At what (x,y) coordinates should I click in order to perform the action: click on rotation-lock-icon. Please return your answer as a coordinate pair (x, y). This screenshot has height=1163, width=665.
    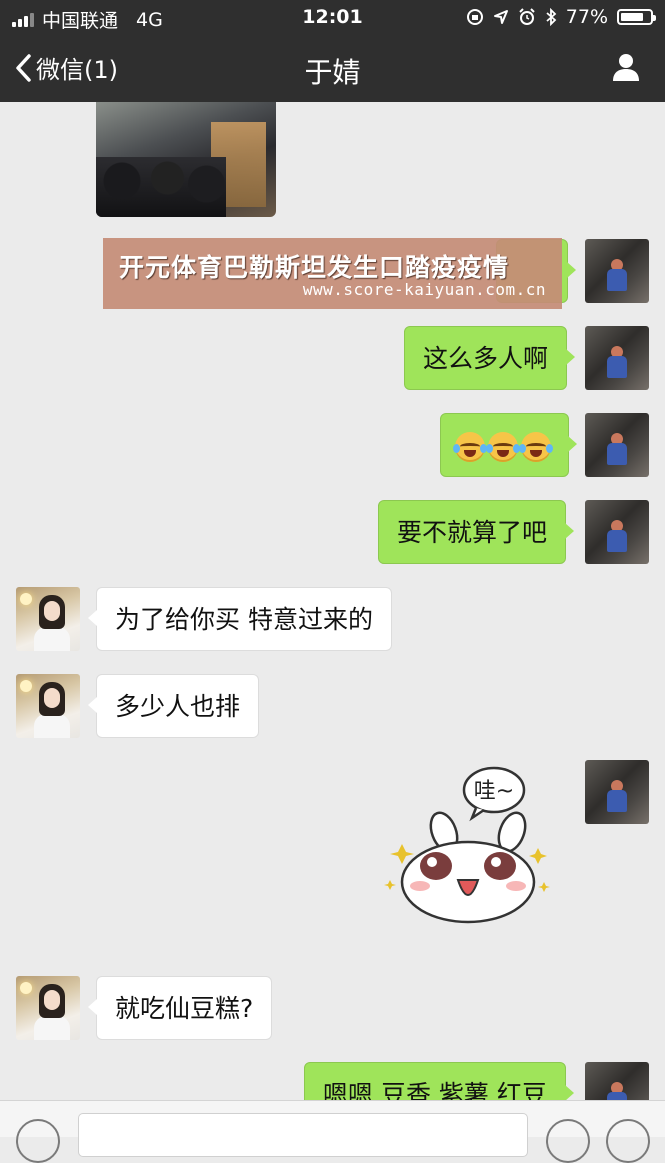
    Looking at the image, I should click on (474, 17).